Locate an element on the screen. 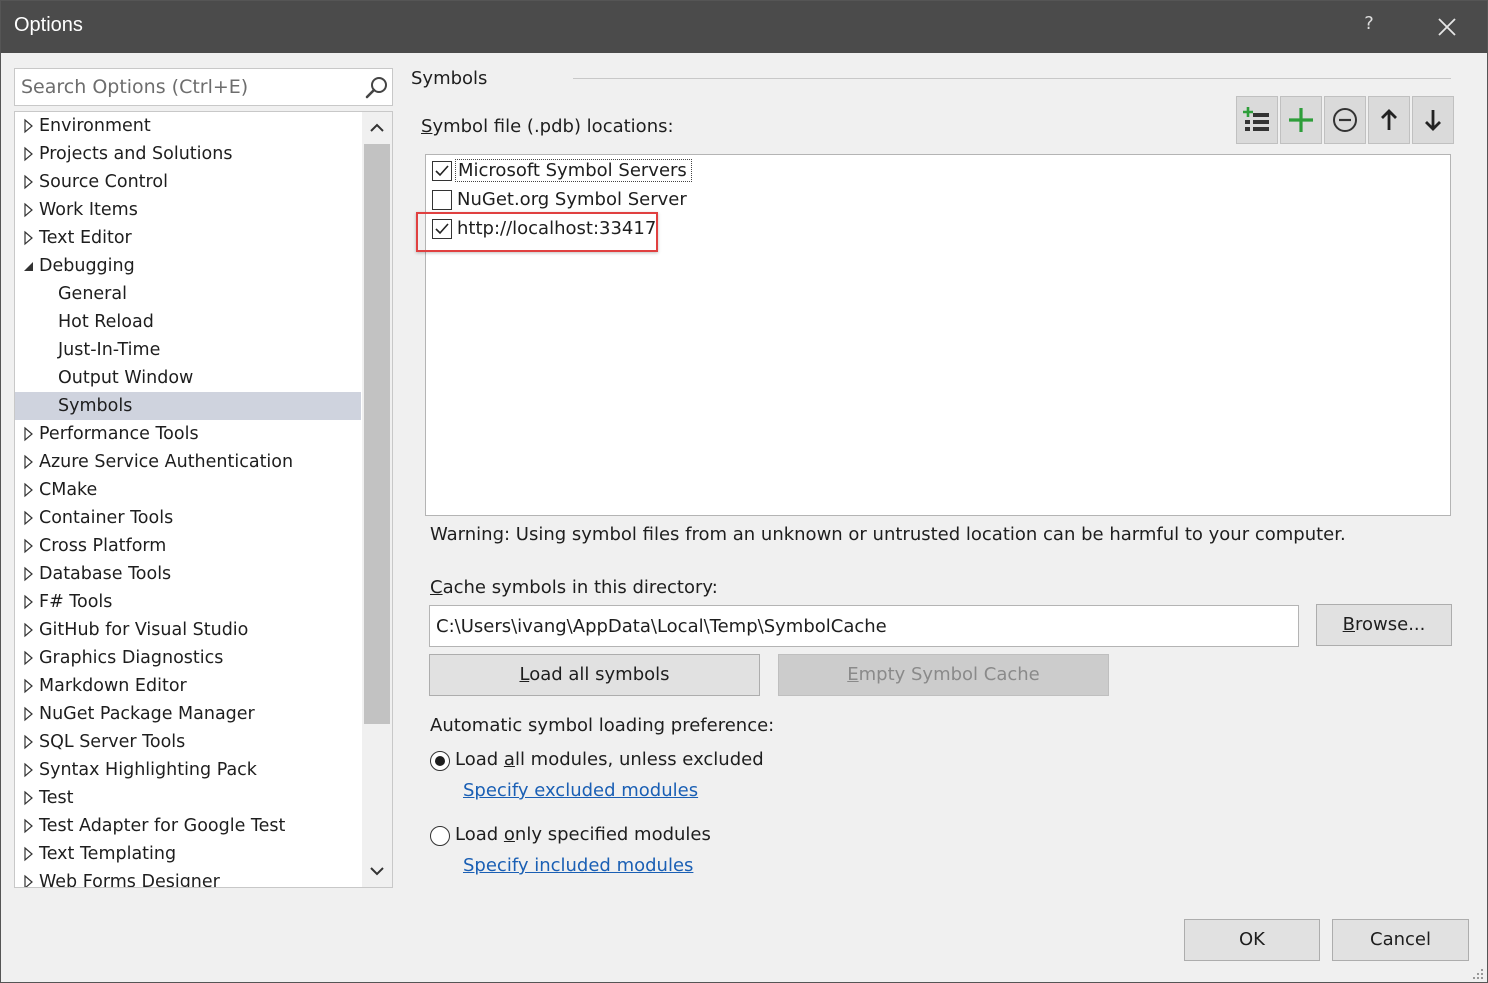 This screenshot has height=983, width=1488. empty-cache-text: mpty Symbol Cache is located at coordinates (949, 674).